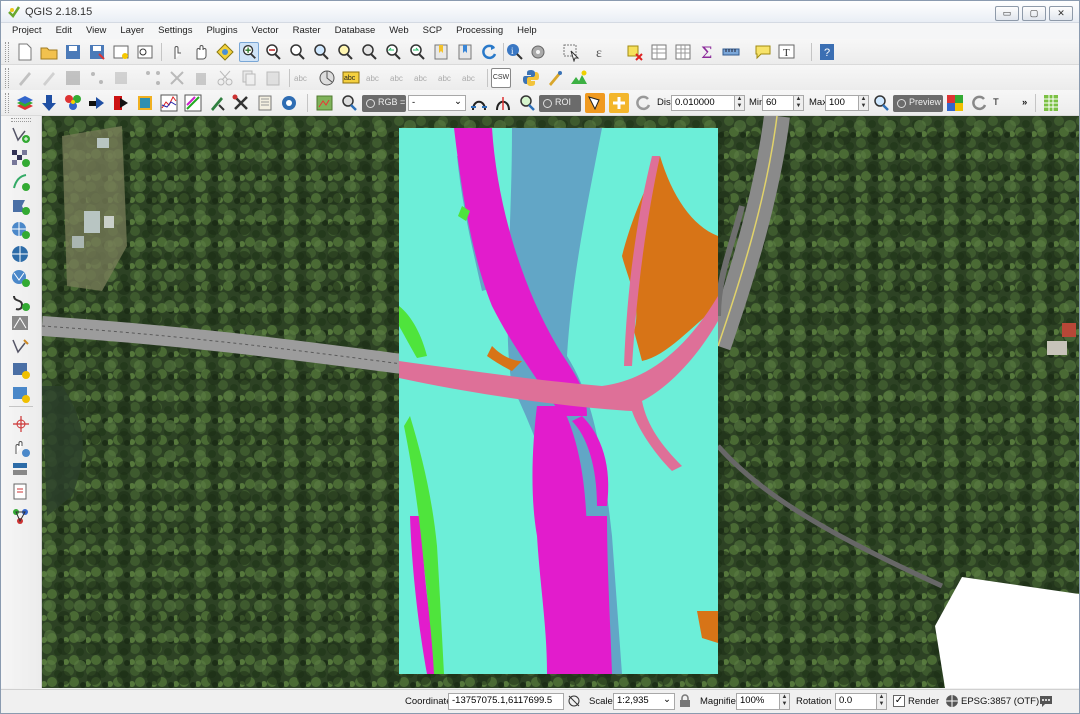 Image resolution: width=1080 pixels, height=714 pixels. I want to click on csw-client-button: CSW, so click(501, 78).